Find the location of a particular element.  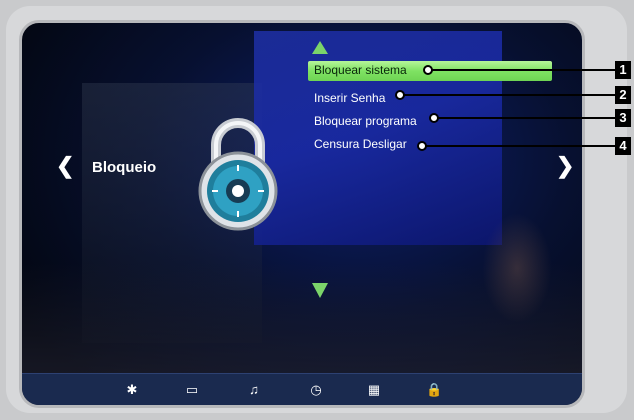

menu-item-inserir-senha: Inserir Senha is located at coordinates (349, 99).